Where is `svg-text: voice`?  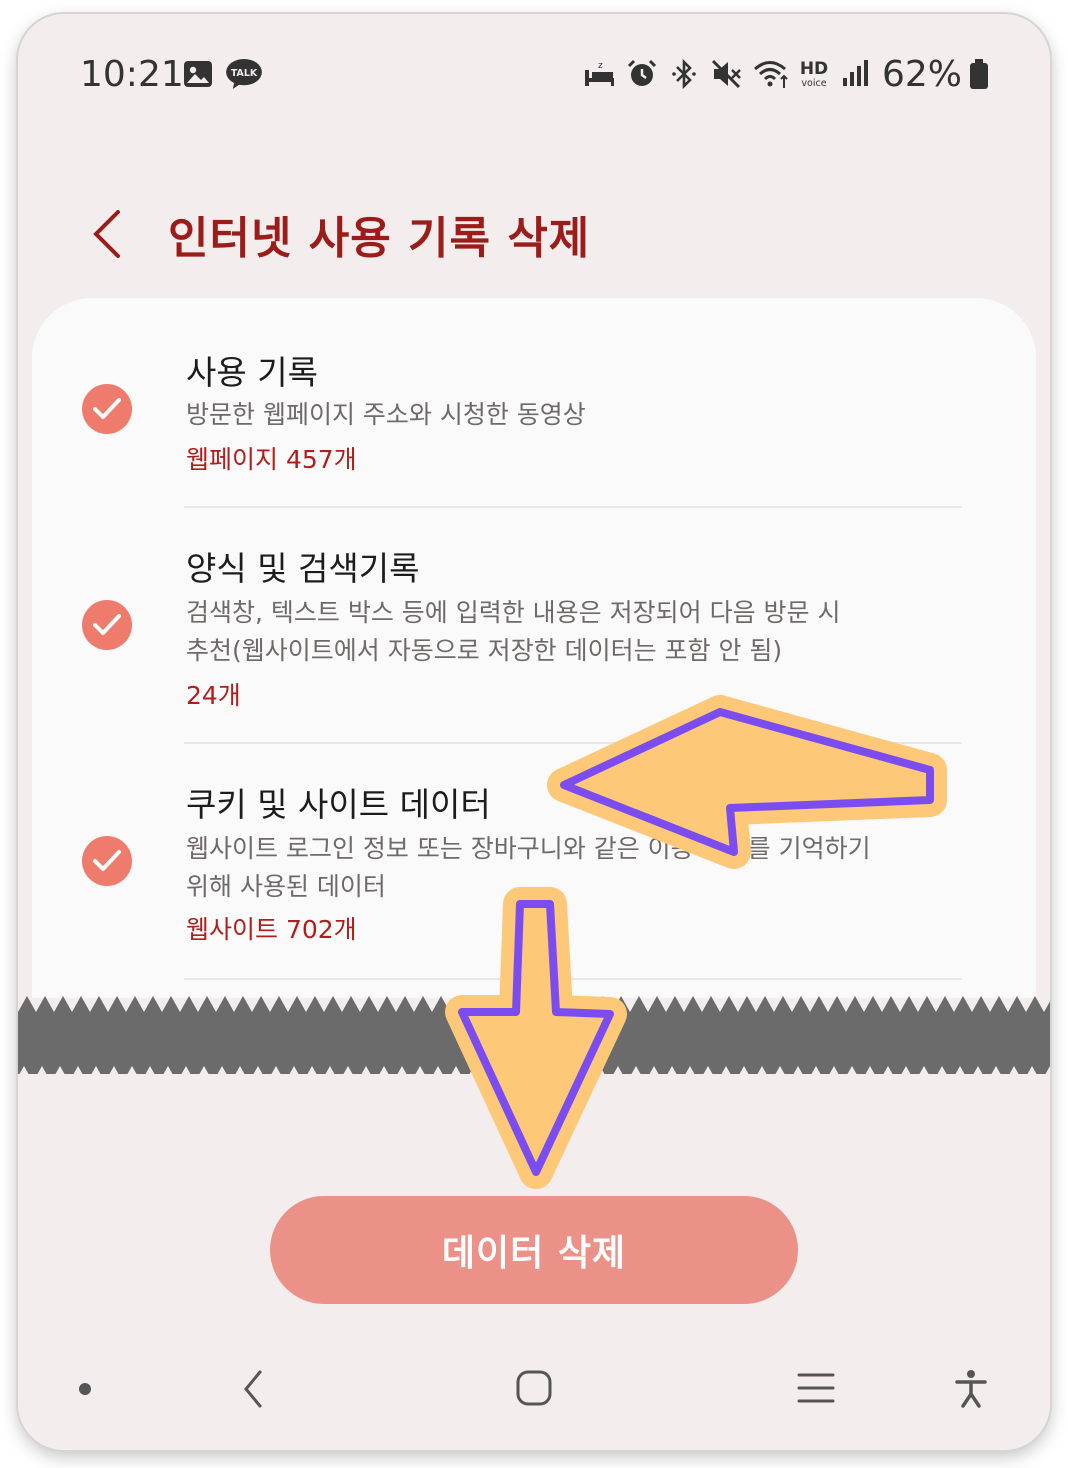 svg-text: voice is located at coordinates (813, 83).